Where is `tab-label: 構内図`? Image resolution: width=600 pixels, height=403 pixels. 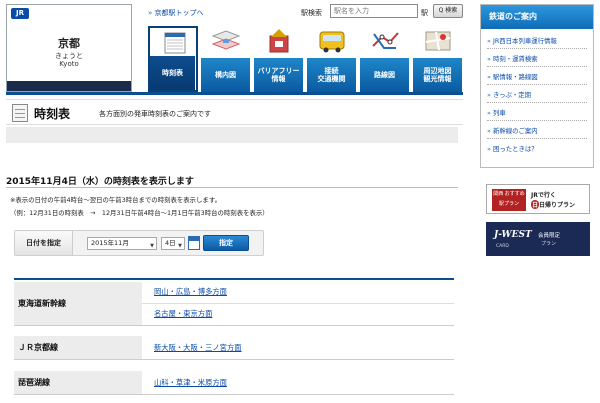 tab-label: 構内図 is located at coordinates (226, 75).